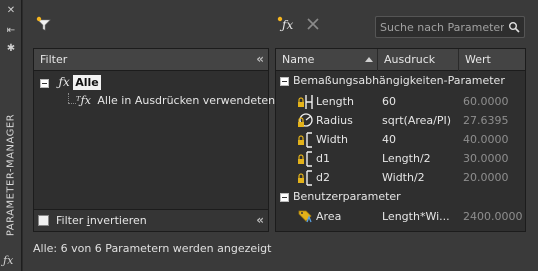 Image resolution: width=538 pixels, height=271 pixels. I want to click on palette-title-strip: ✕ ⇤ ✱ PARAMETER-MANAGER ƒx, so click(11, 135).